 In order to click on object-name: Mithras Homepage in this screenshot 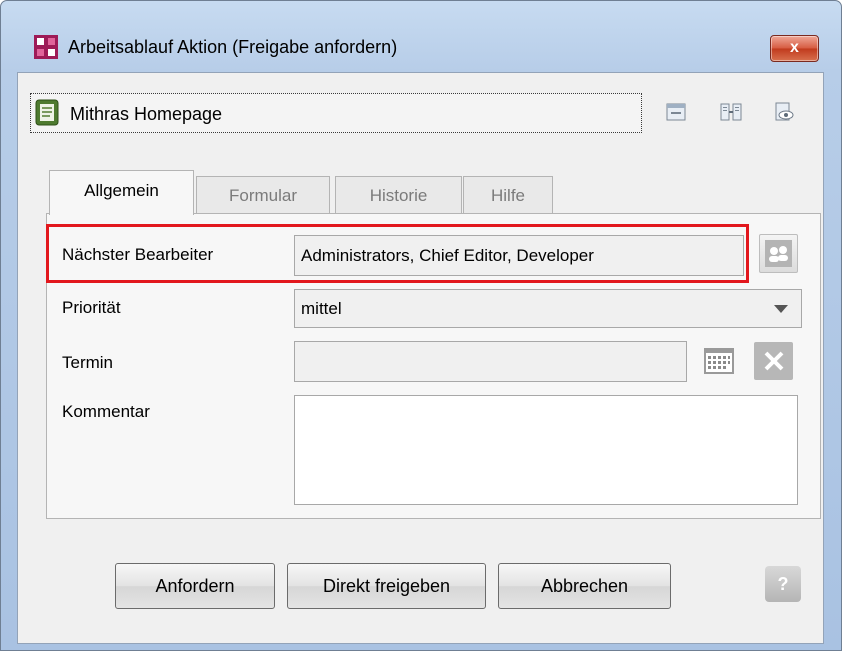, I will do `click(146, 114)`.